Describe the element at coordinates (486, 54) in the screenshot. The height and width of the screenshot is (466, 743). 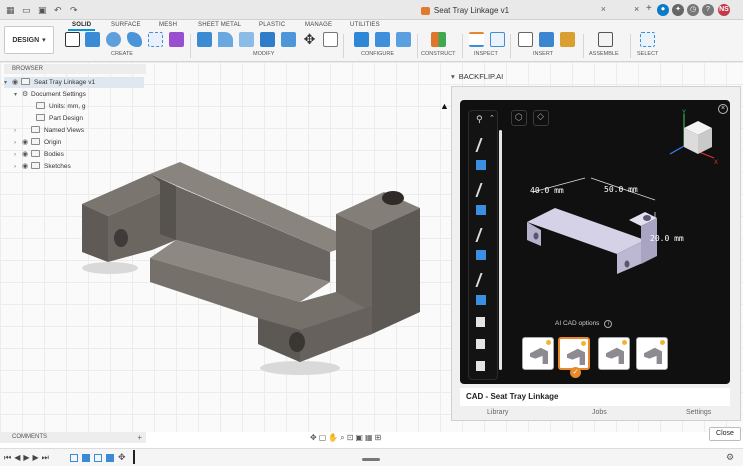
I see `inspect-group-label: INSPECT` at that location.